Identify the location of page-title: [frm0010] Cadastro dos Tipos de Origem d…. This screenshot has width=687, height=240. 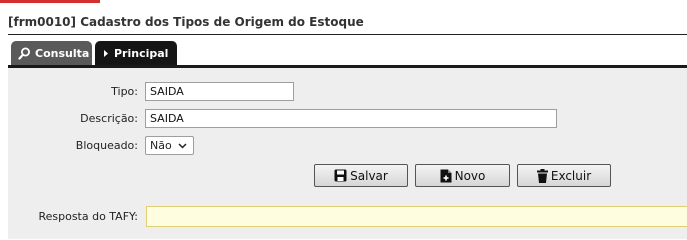
(186, 22).